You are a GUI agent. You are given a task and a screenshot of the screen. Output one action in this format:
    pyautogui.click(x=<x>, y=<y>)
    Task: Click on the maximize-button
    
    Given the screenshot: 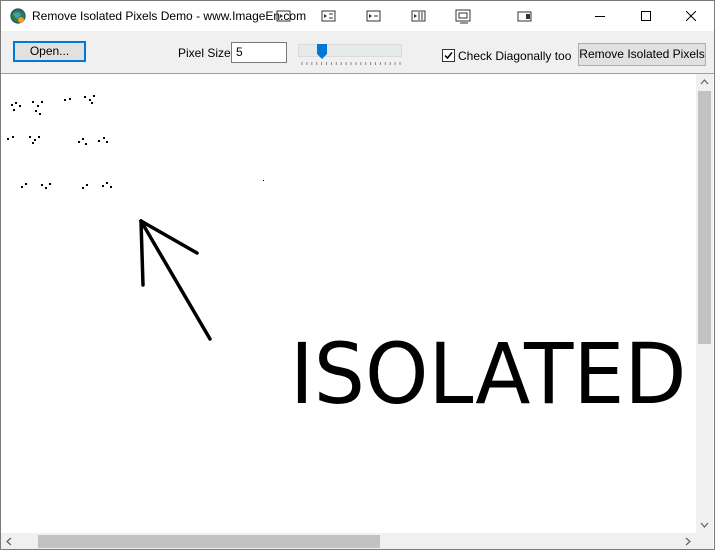 What is the action you would take?
    pyautogui.click(x=646, y=16)
    